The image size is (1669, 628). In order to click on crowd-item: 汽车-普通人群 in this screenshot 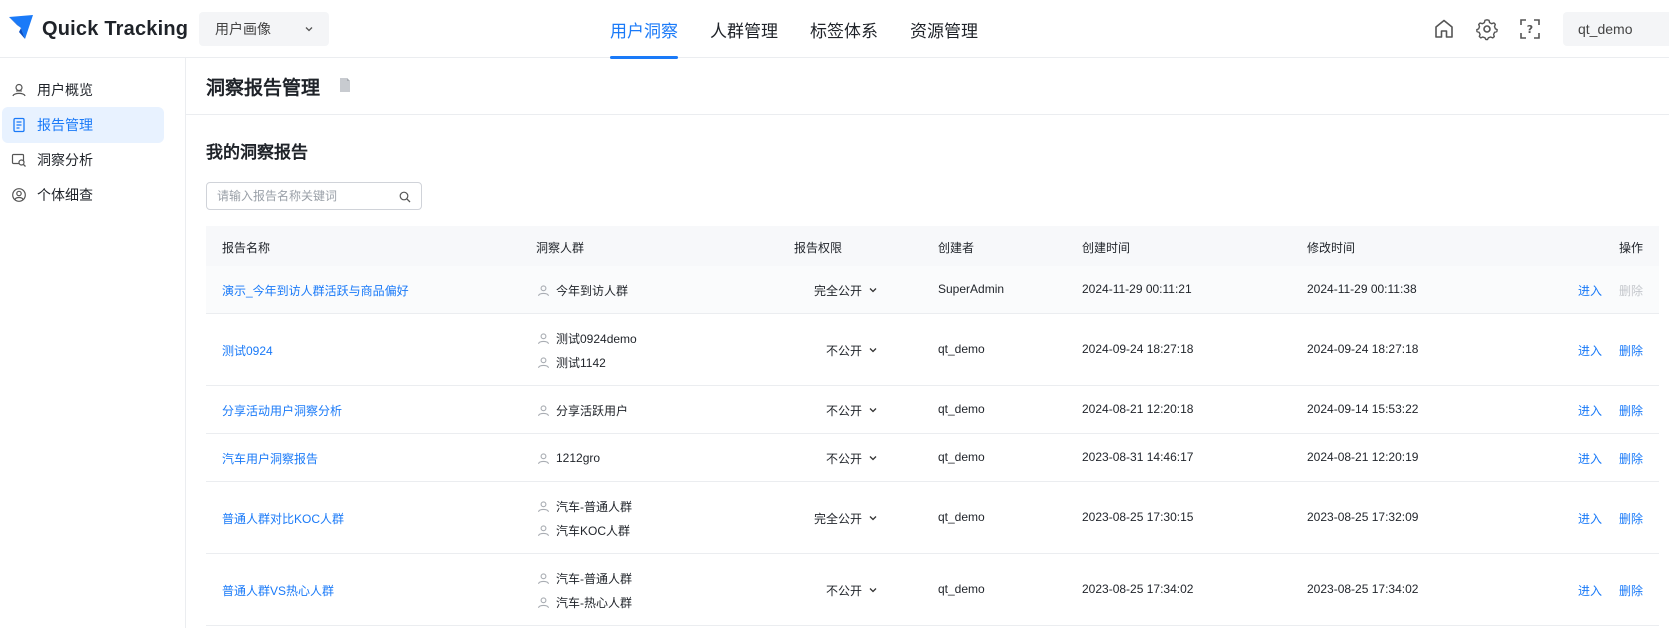, I will do `click(584, 506)`.